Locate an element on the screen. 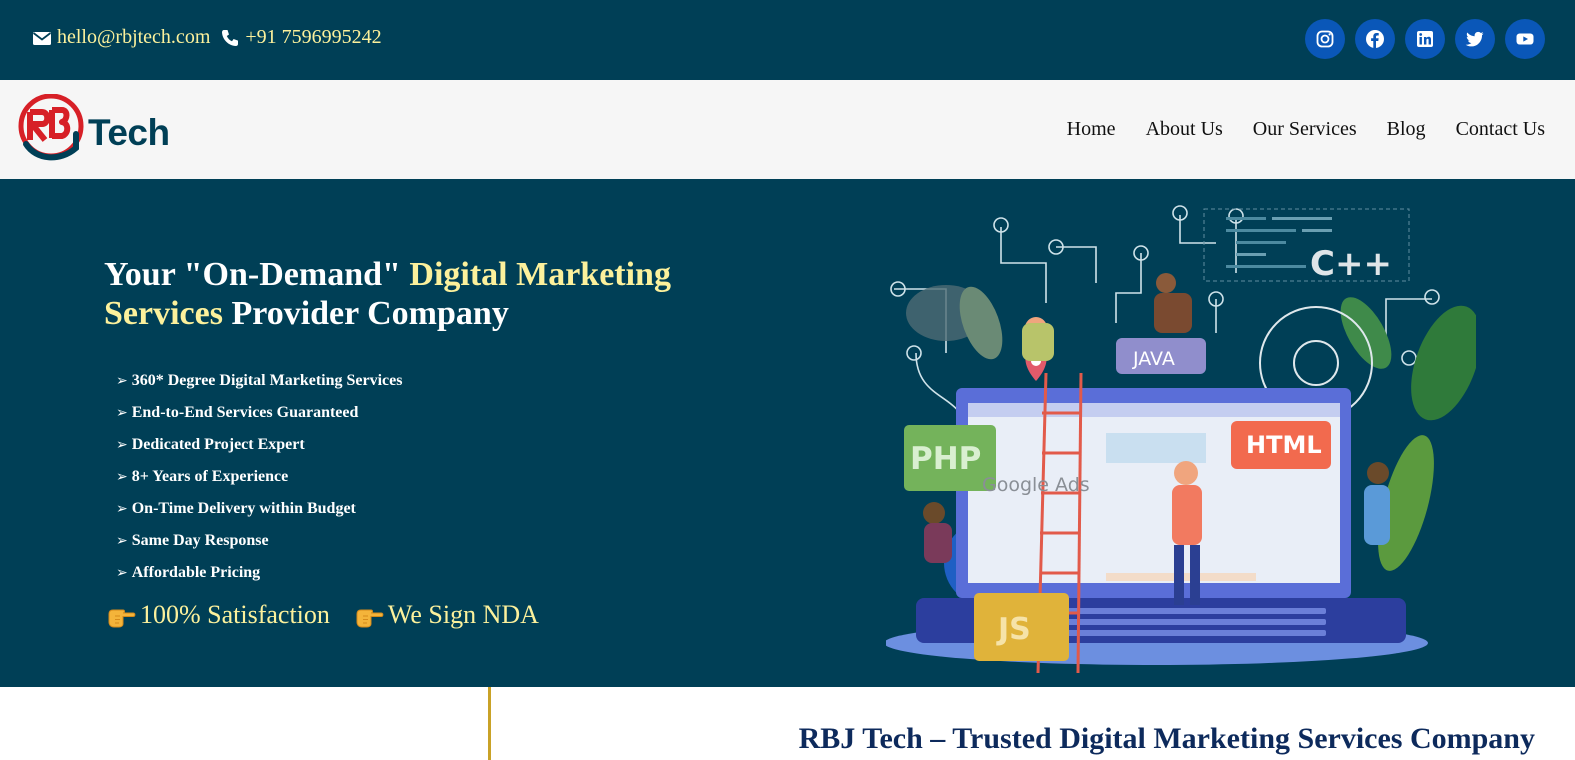 This screenshot has width=1575, height=760. twitter-icon is located at coordinates (1475, 39).